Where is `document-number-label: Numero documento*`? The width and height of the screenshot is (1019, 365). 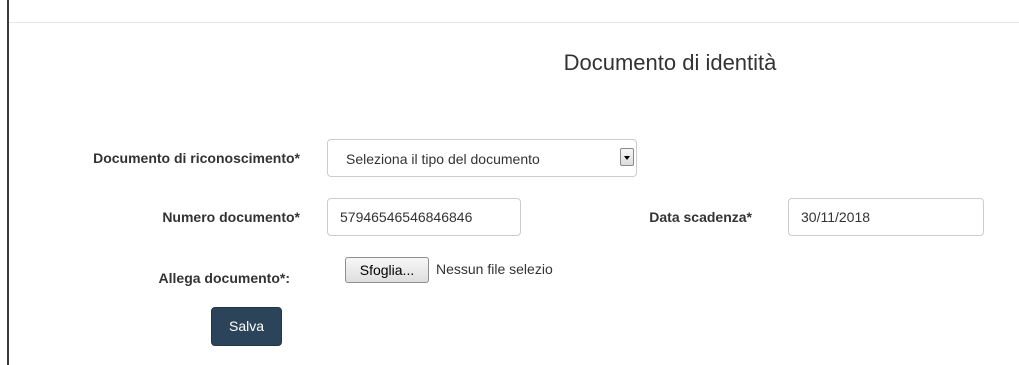 document-number-label: Numero documento* is located at coordinates (231, 217).